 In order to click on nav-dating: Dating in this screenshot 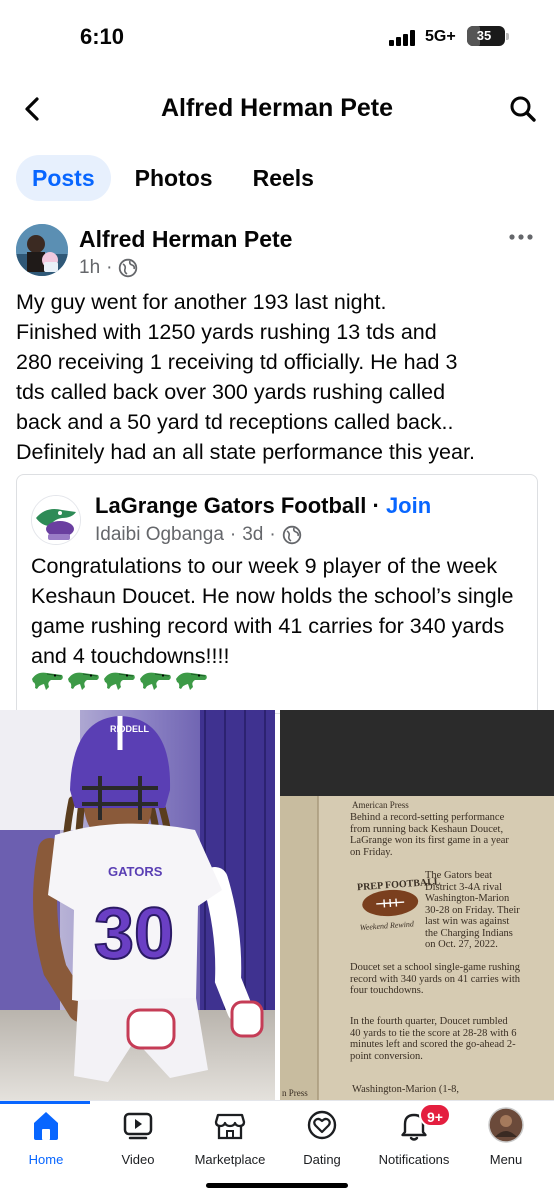, I will do `click(322, 1137)`.